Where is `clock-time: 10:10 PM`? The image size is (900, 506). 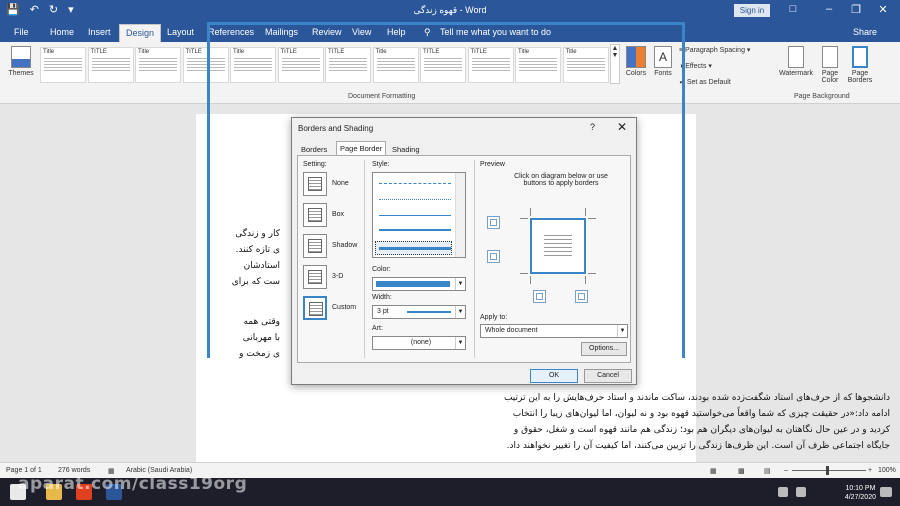
clock-time: 10:10 PM is located at coordinates (860, 488).